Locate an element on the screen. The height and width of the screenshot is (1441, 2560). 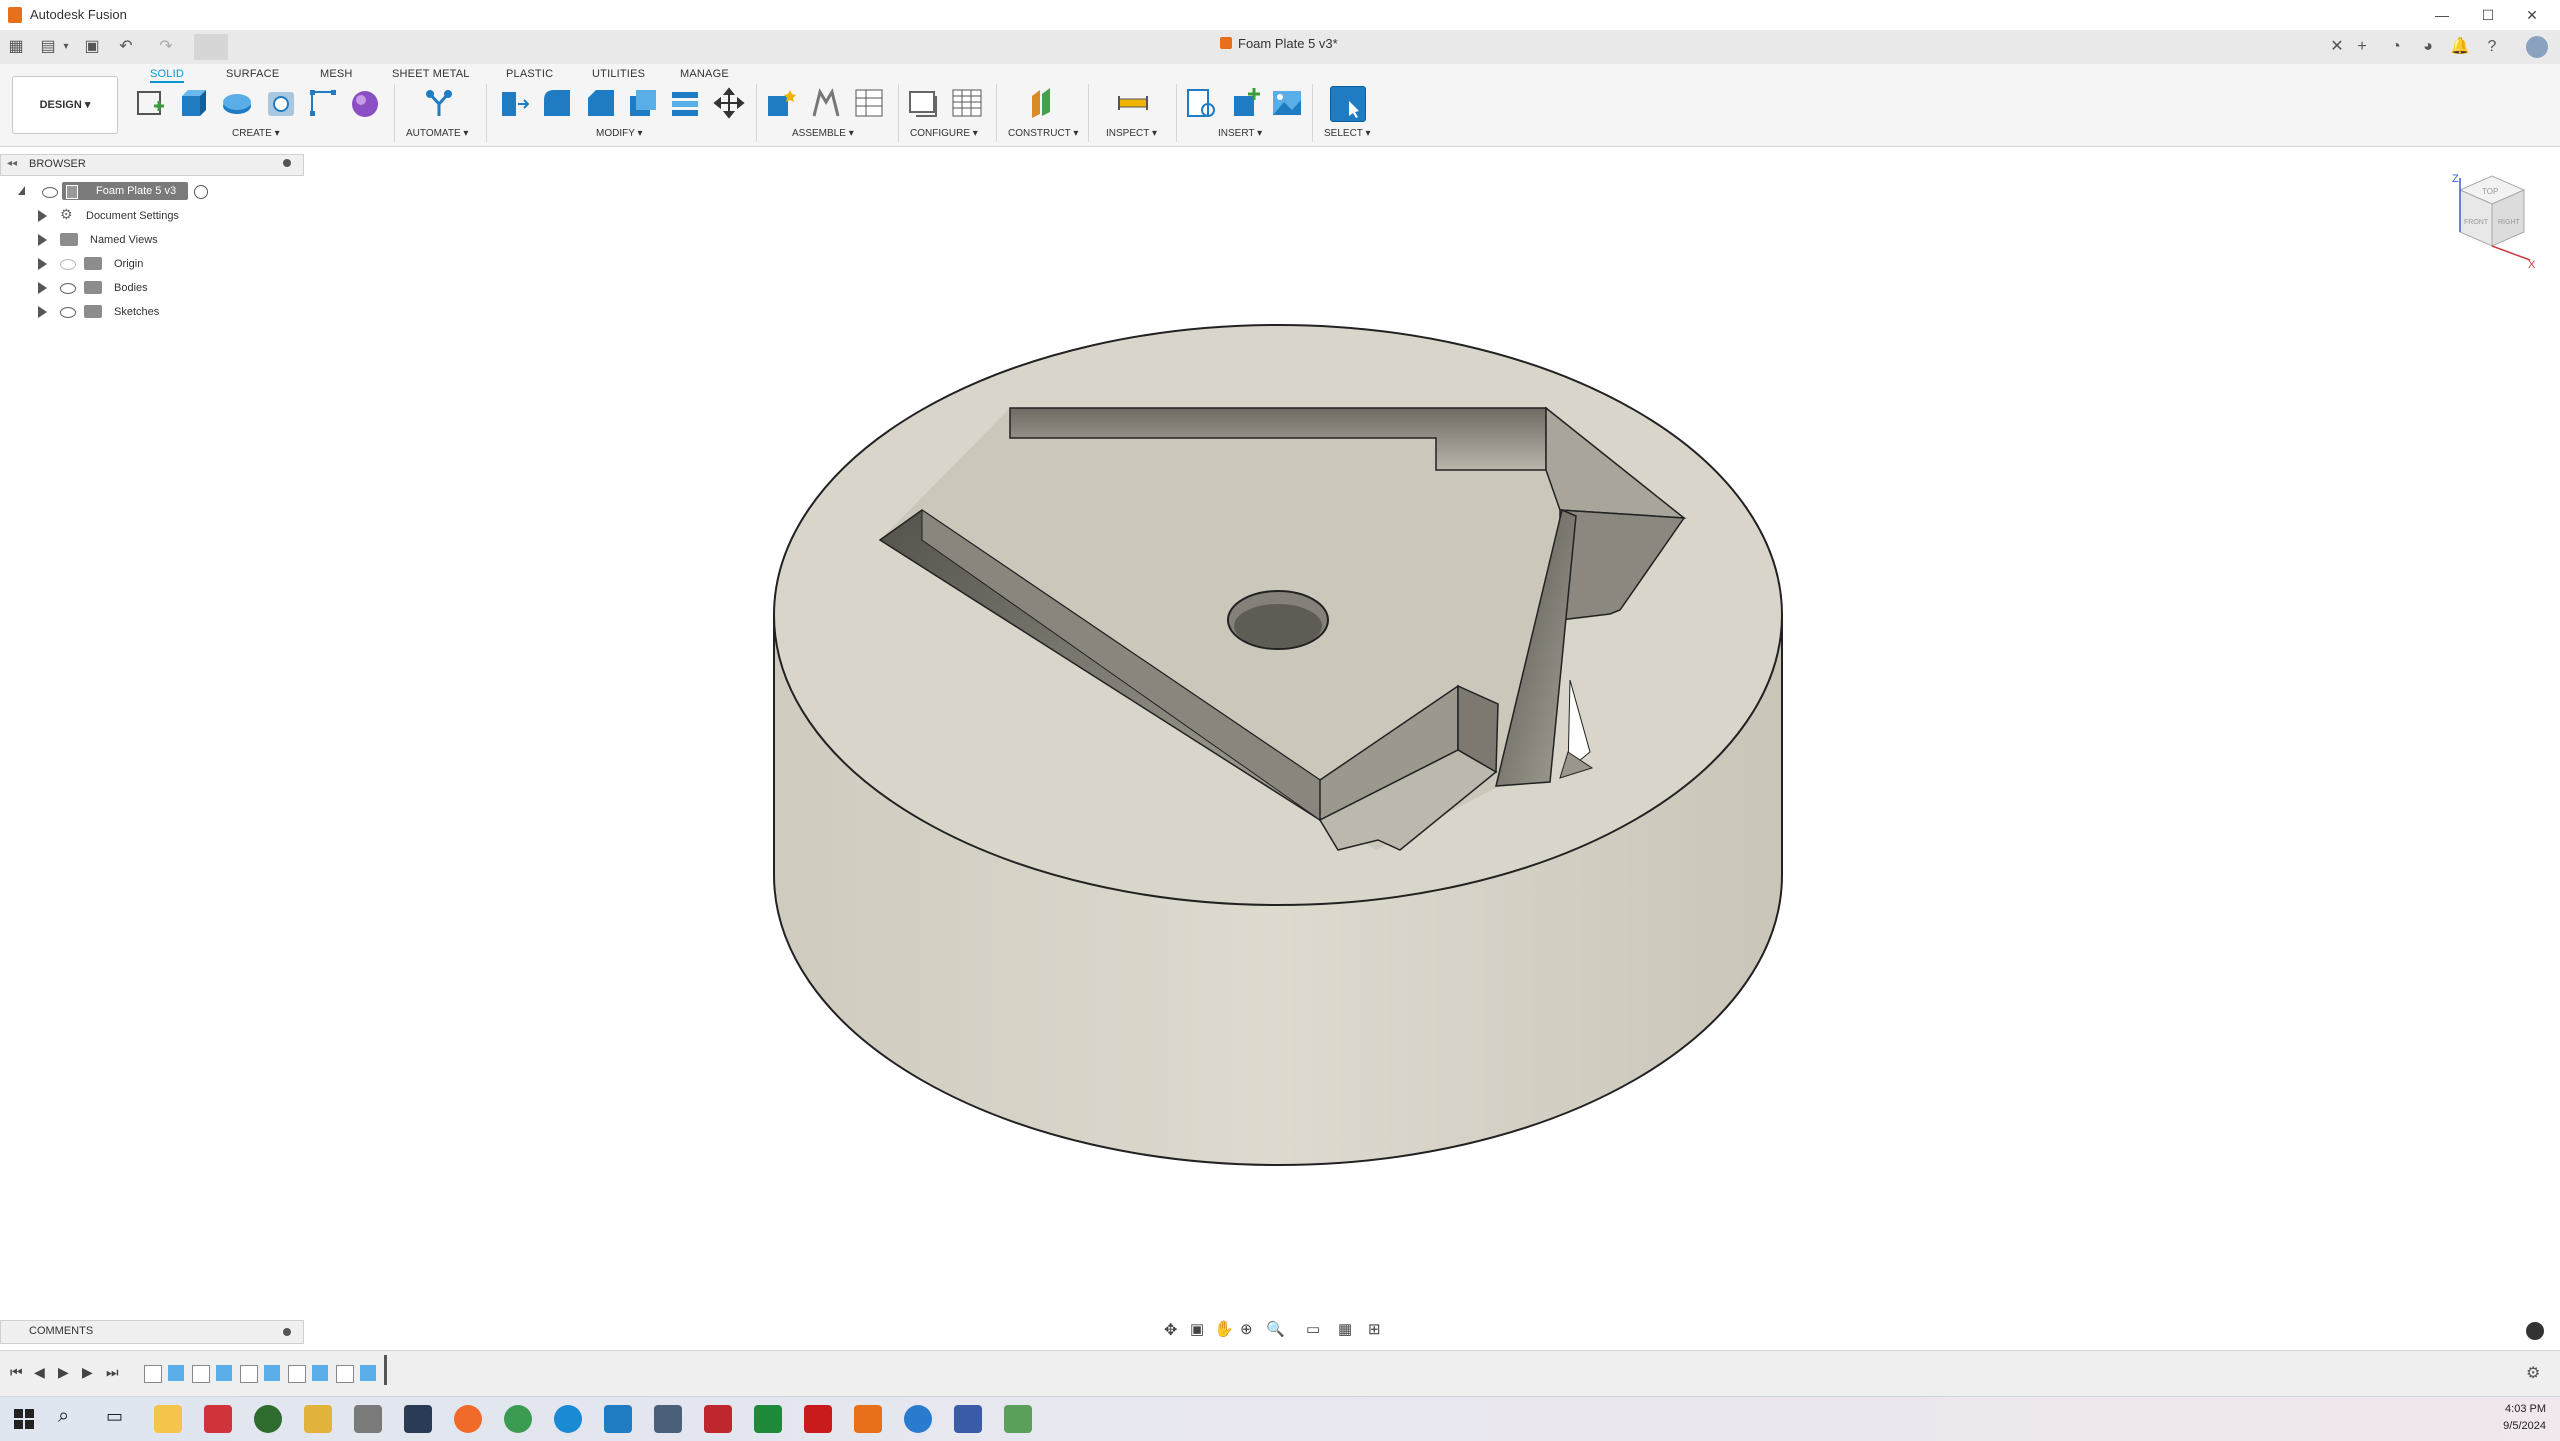
insert-derive-icon is located at coordinates (1201, 103).